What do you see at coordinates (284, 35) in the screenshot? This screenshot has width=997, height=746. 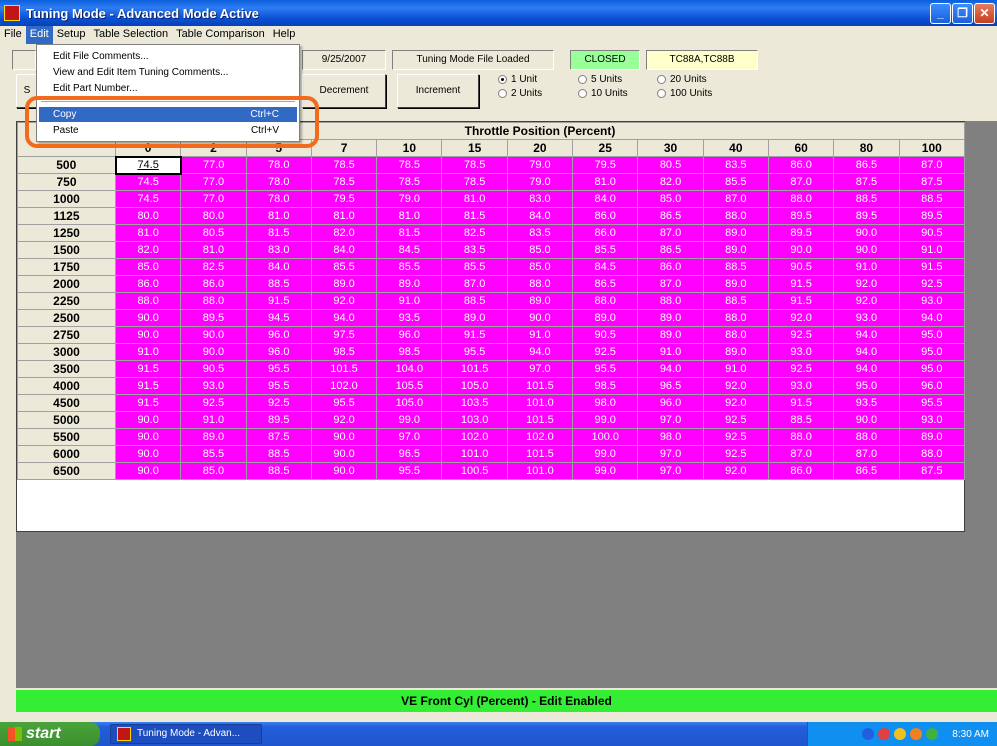 I see `menu-help: Help` at bounding box center [284, 35].